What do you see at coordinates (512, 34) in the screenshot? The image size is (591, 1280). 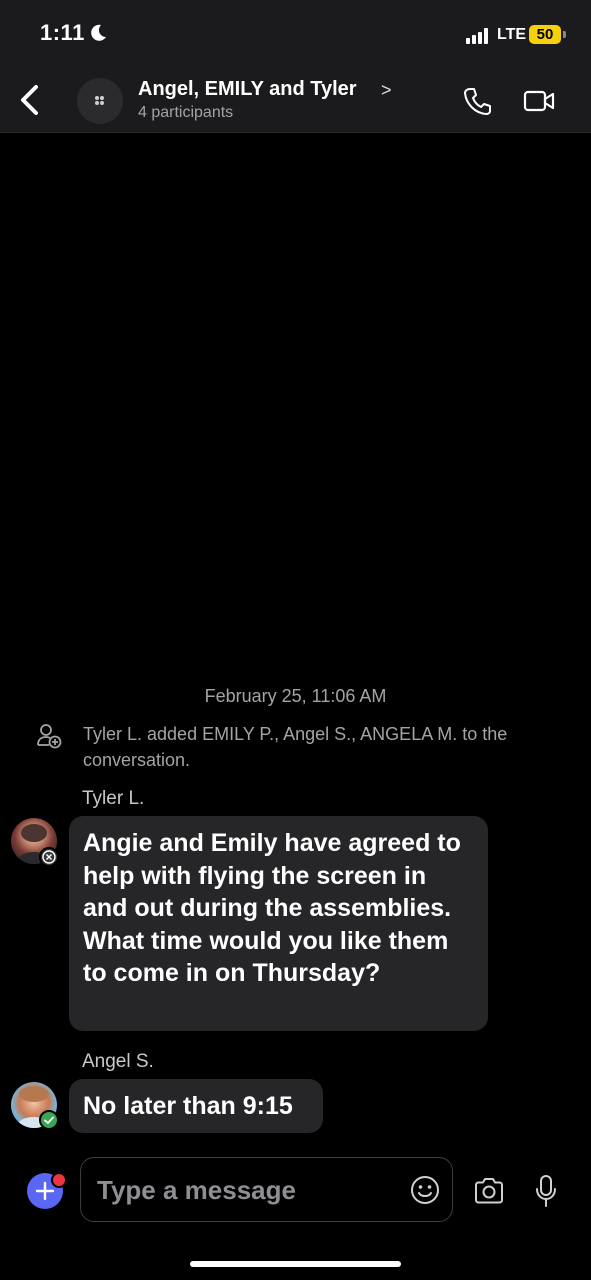 I see `network-label: LTE` at bounding box center [512, 34].